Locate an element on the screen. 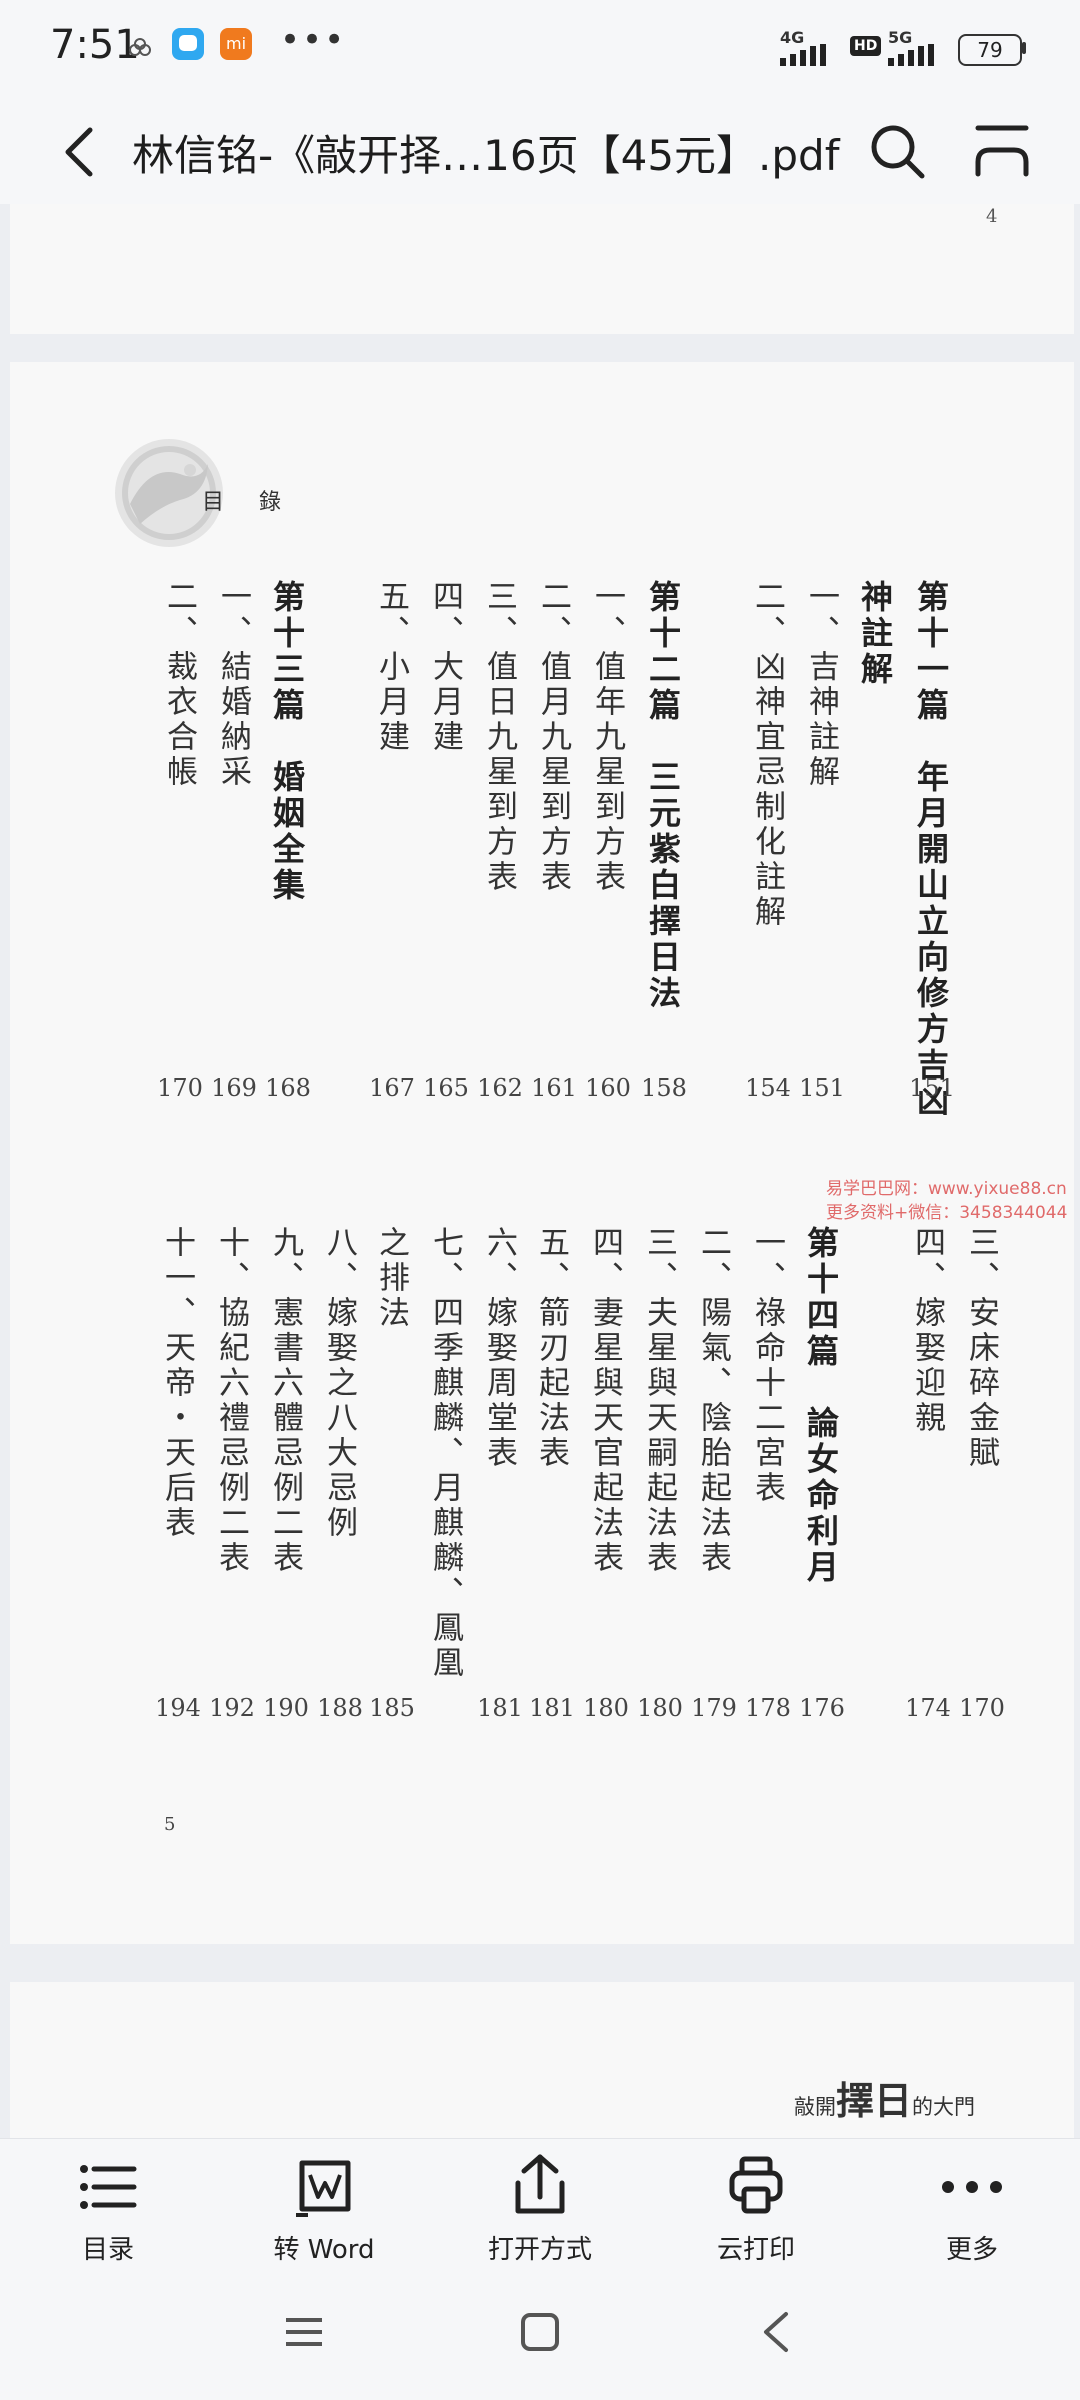 The image size is (1080, 2400). list-icon is located at coordinates (108, 2187).